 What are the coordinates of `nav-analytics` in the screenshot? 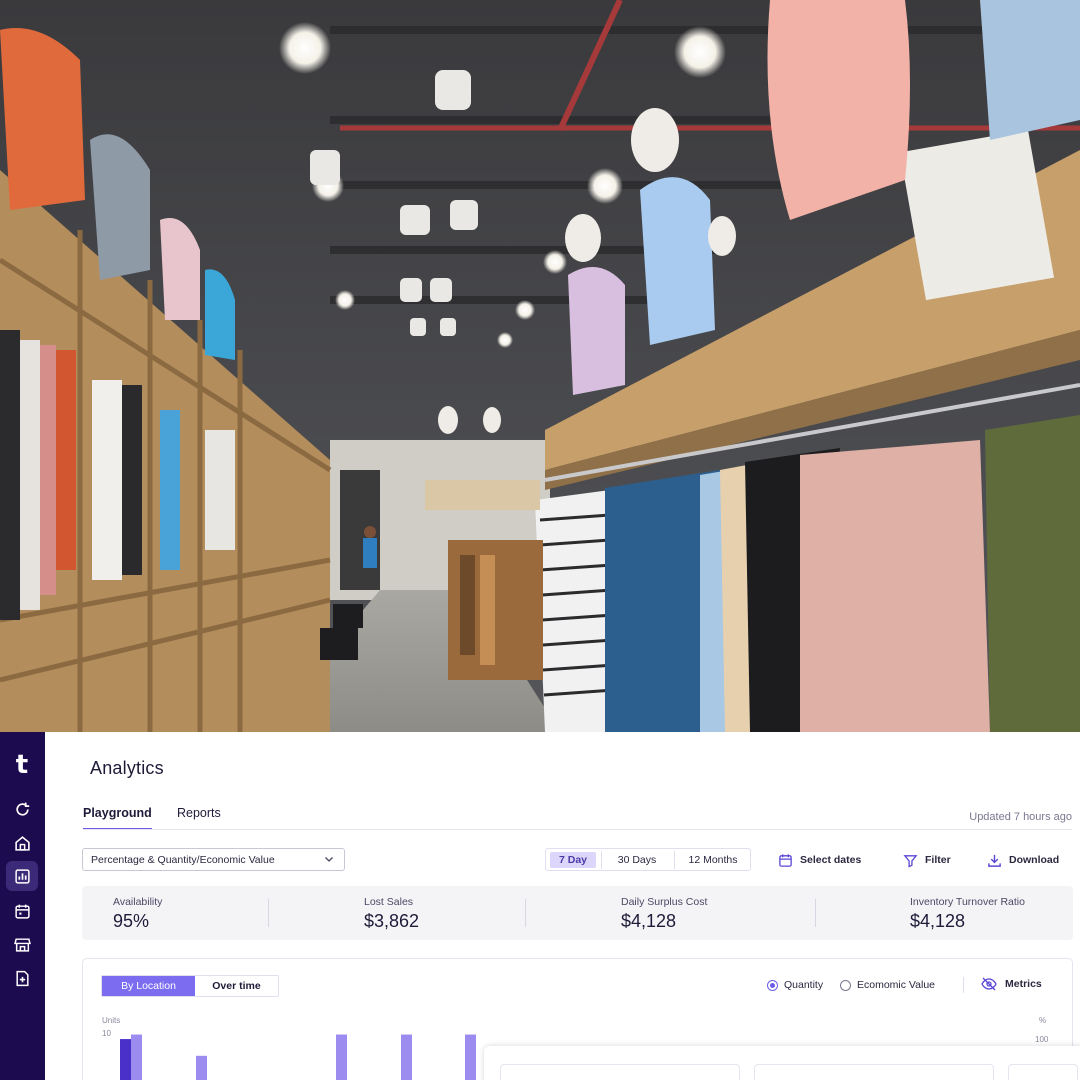 It's located at (22, 876).